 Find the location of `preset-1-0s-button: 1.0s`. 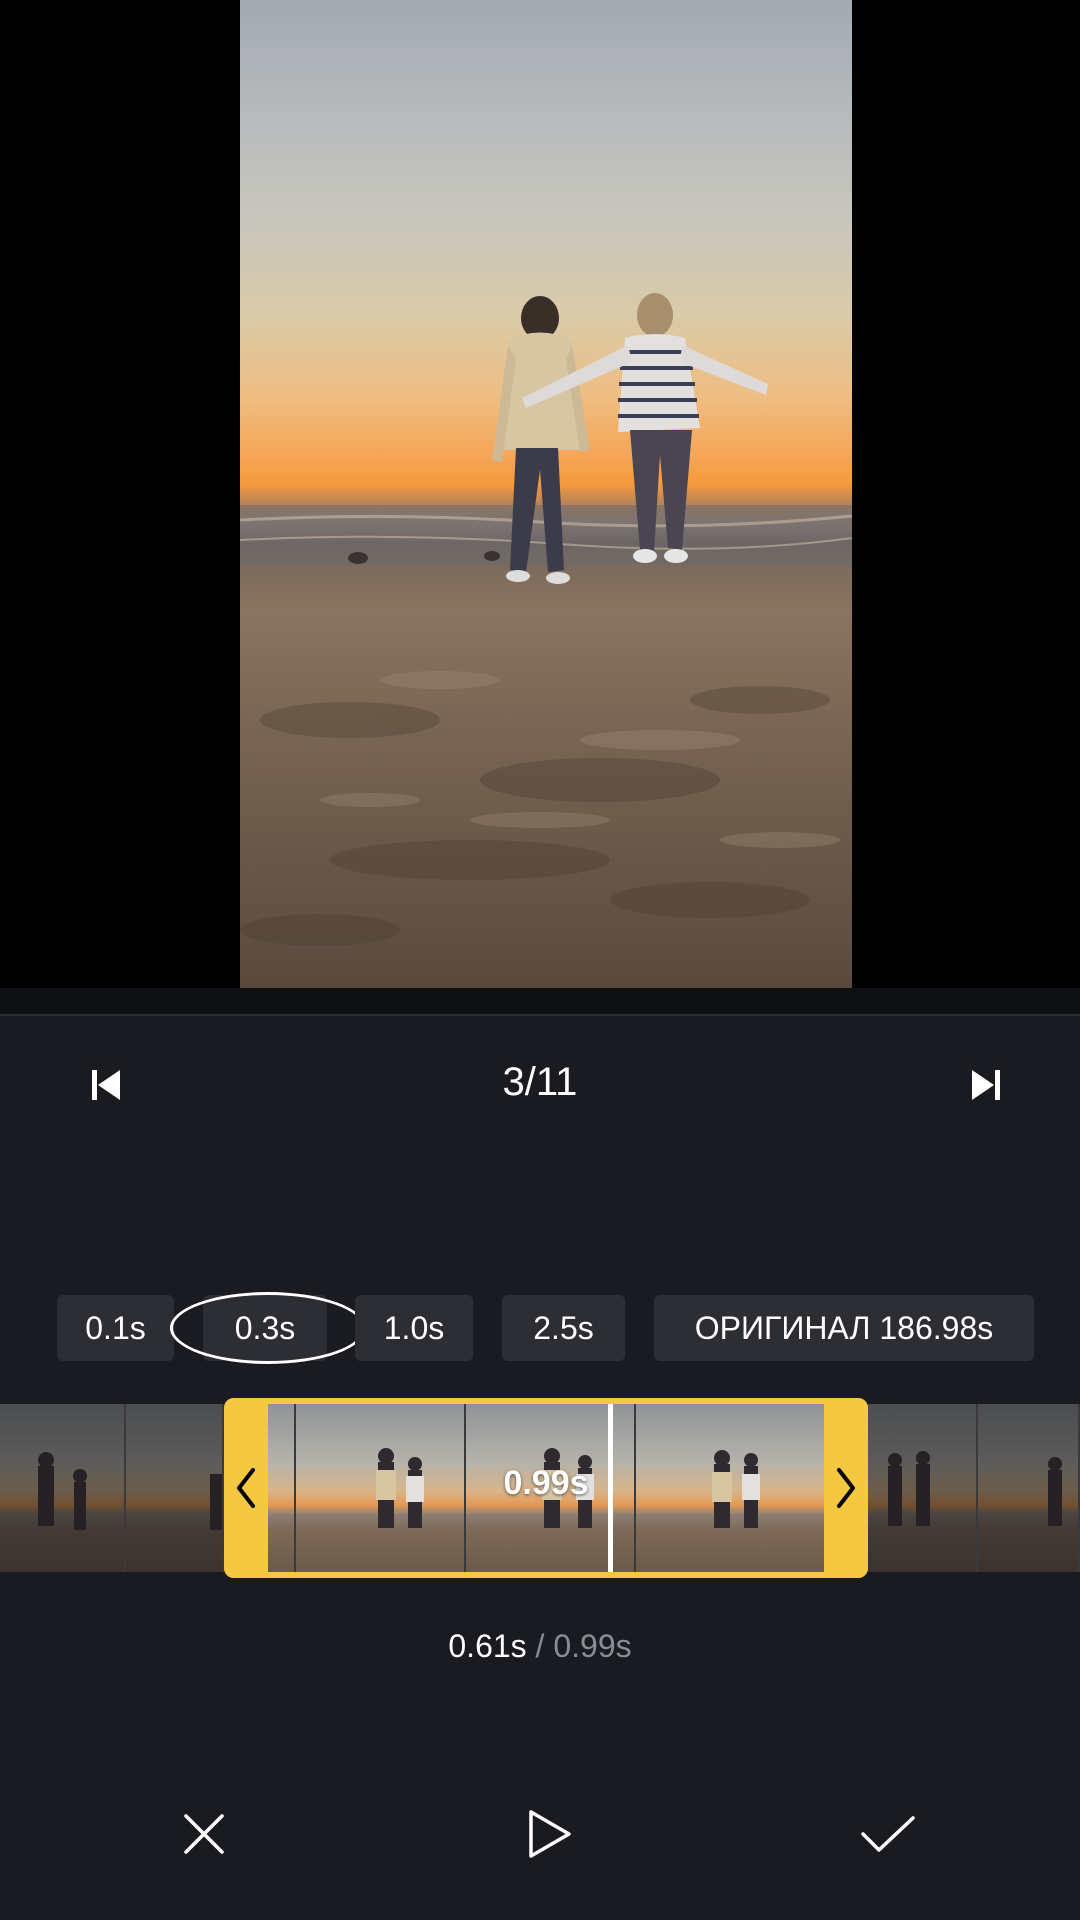

preset-1-0s-button: 1.0s is located at coordinates (414, 1328).